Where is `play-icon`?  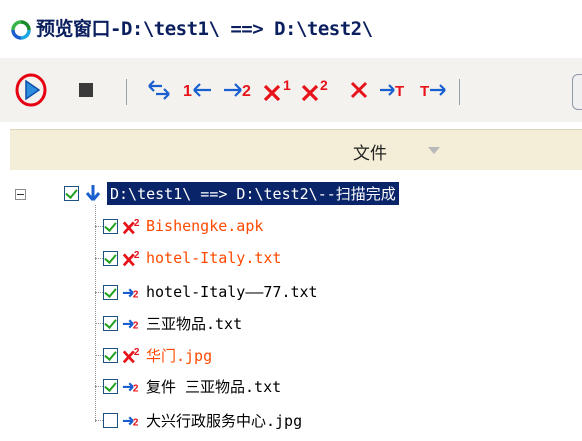 play-icon is located at coordinates (31, 90).